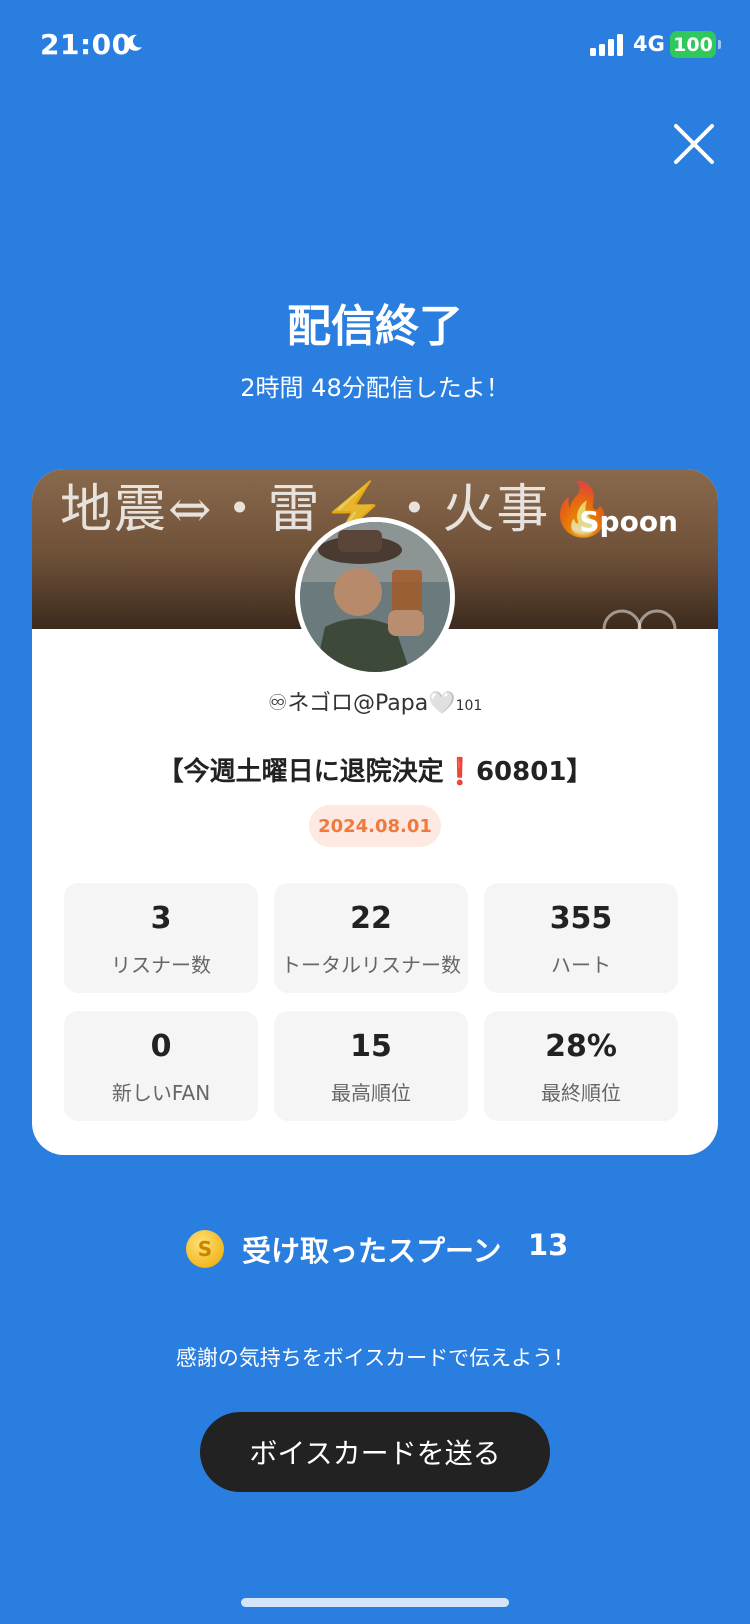 Image resolution: width=750 pixels, height=1624 pixels. I want to click on spoon-coin-icon: S, so click(205, 1249).